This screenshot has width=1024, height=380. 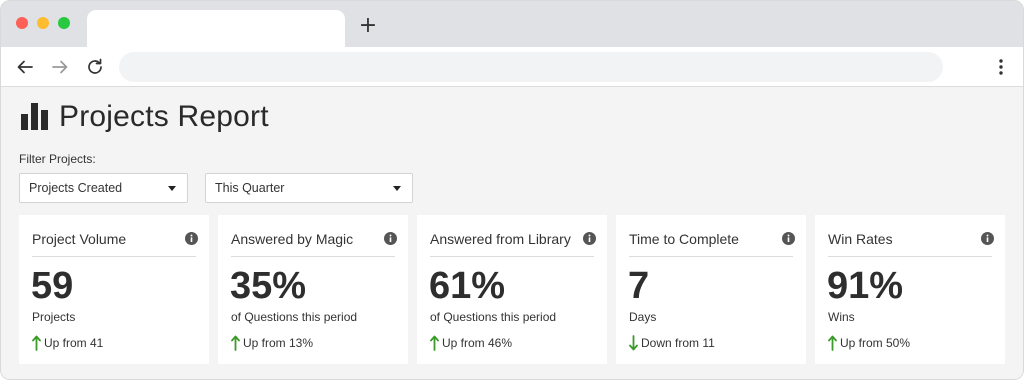 I want to click on card-trend: Up from 41, so click(x=67, y=343).